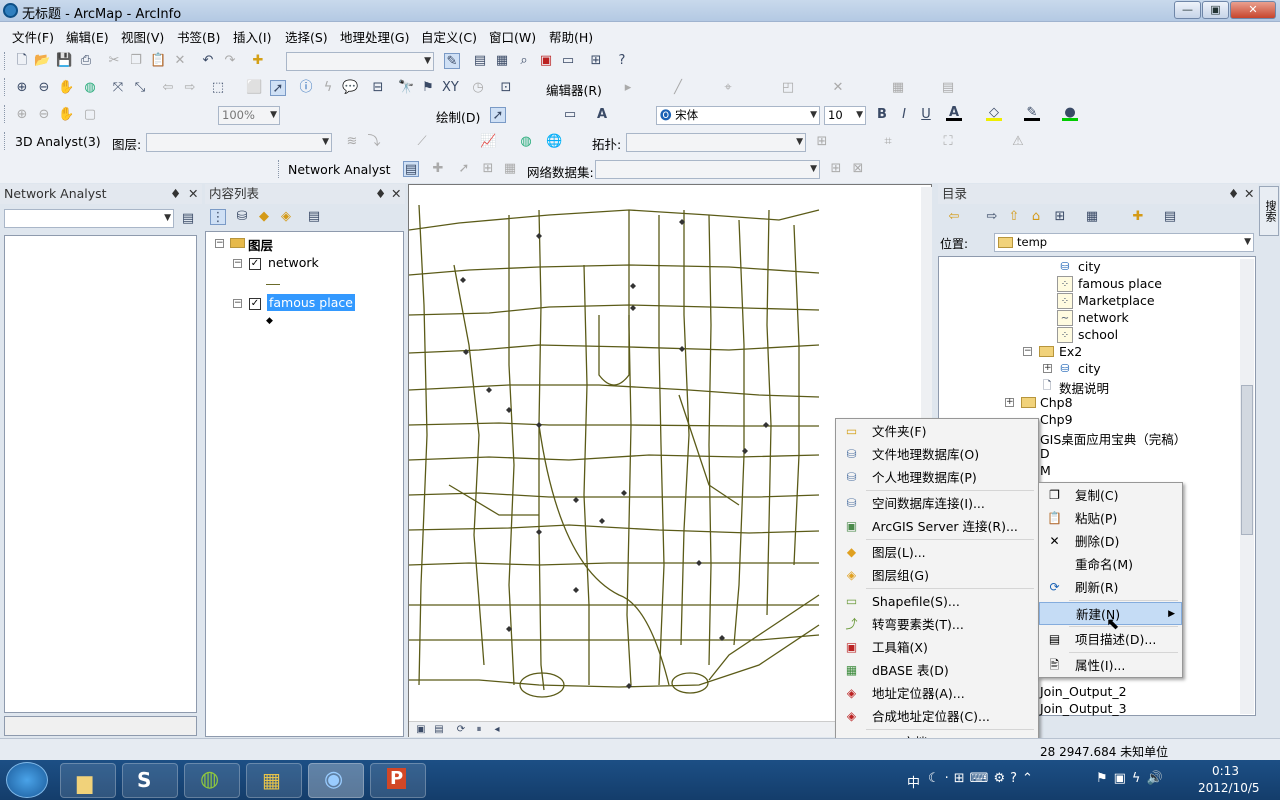 Image resolution: width=1280 pixels, height=800 pixels. What do you see at coordinates (554, 142) in the screenshot?
I see `arcglobe-icon: 🌐` at bounding box center [554, 142].